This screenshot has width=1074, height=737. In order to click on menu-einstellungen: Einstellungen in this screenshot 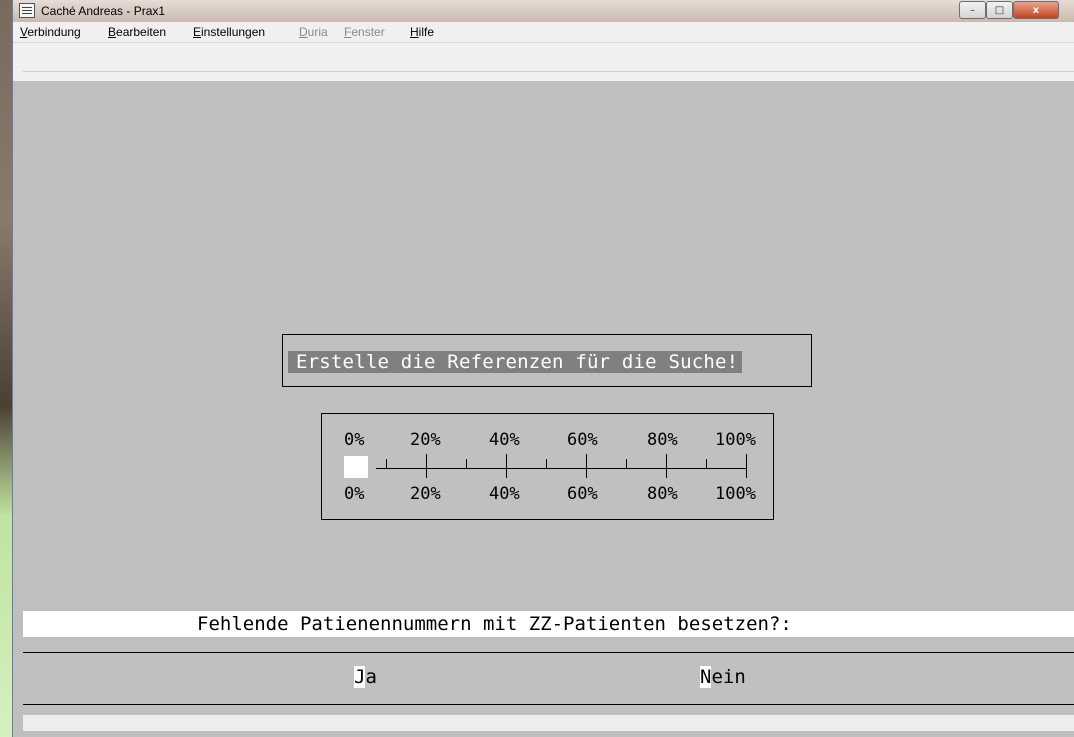, I will do `click(229, 32)`.